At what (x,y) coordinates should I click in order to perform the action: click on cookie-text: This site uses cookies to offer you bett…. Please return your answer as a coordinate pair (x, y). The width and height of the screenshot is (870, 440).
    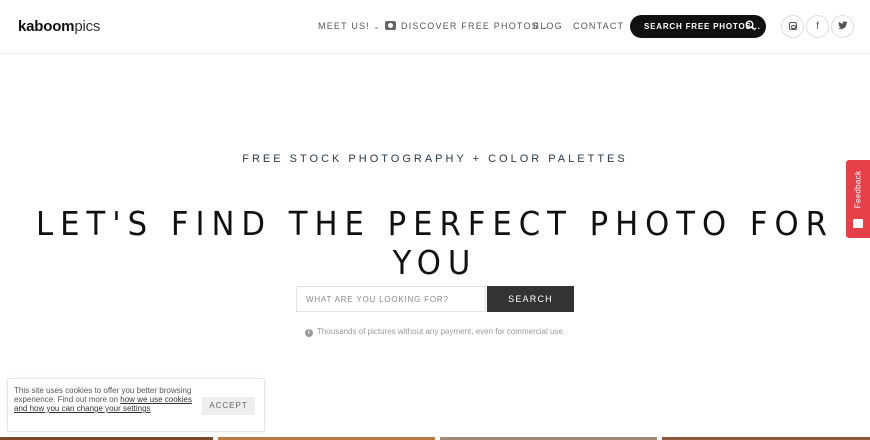
    Looking at the image, I should click on (104, 399).